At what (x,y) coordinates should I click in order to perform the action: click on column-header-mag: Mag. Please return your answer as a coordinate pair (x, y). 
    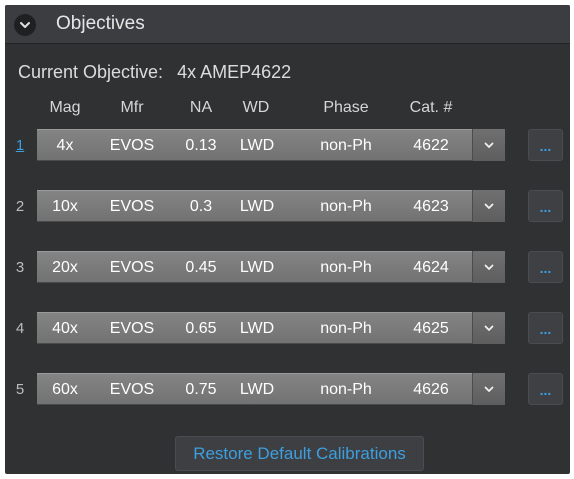
    Looking at the image, I should click on (65, 107).